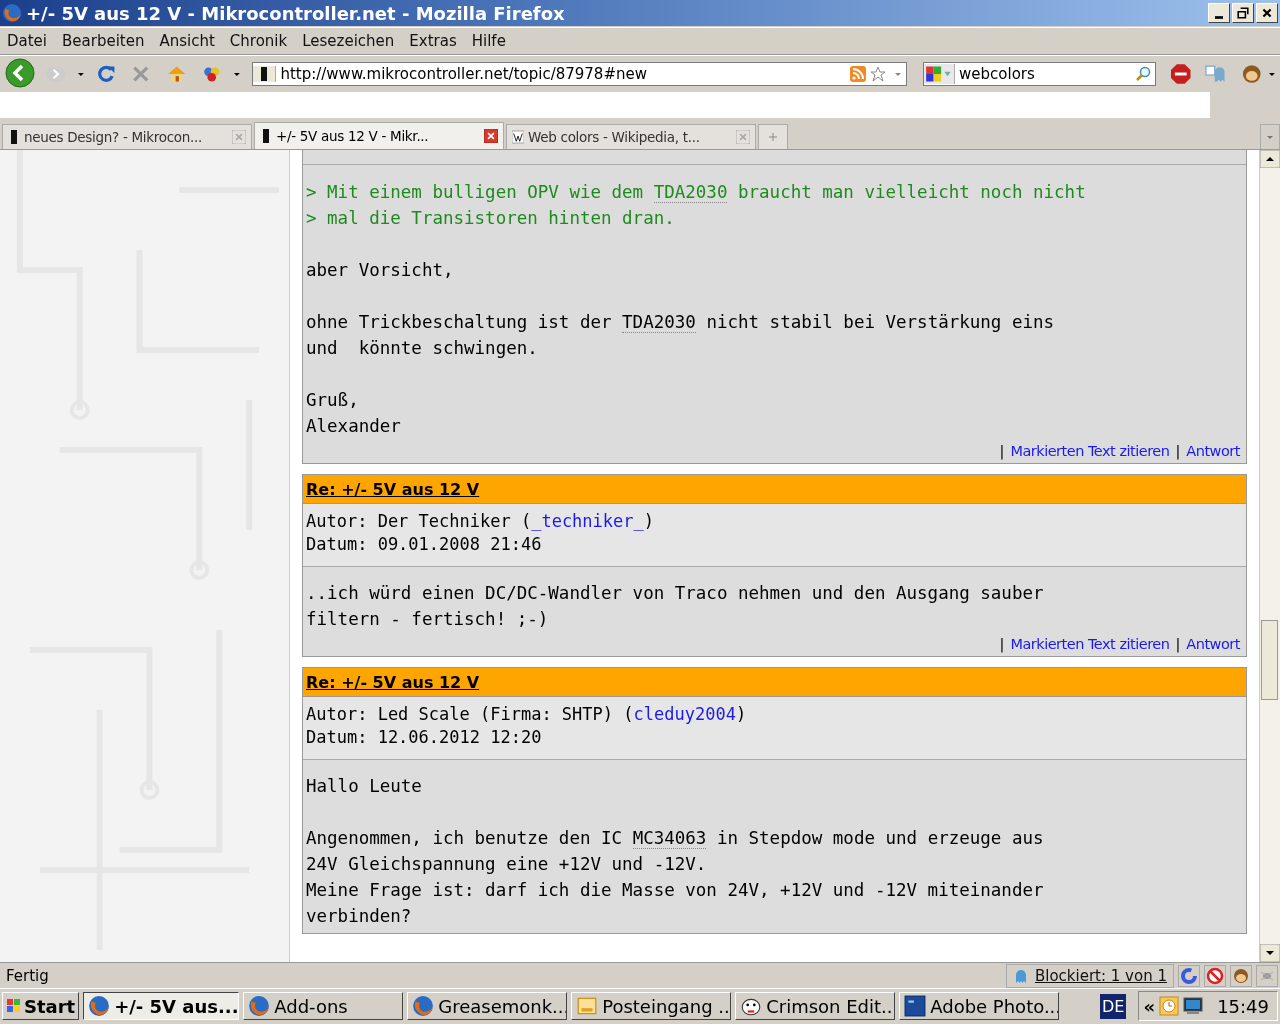 This screenshot has height=1024, width=1280. What do you see at coordinates (364, 786) in the screenshot?
I see `post-text: Hallo Leute` at bounding box center [364, 786].